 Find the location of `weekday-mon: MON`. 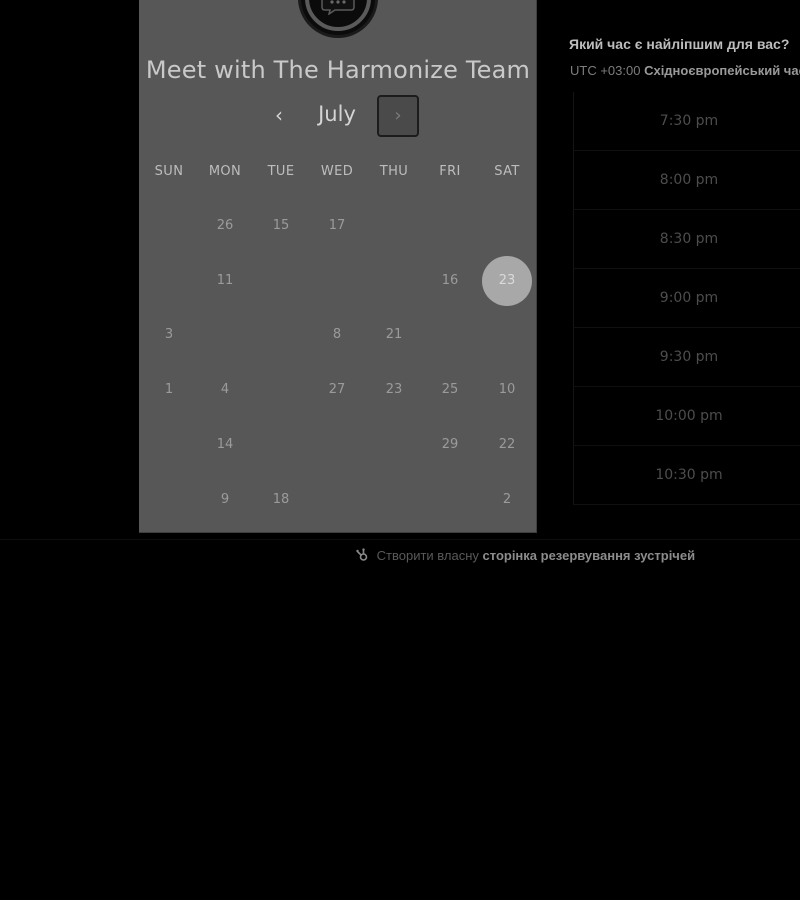

weekday-mon: MON is located at coordinates (225, 171).